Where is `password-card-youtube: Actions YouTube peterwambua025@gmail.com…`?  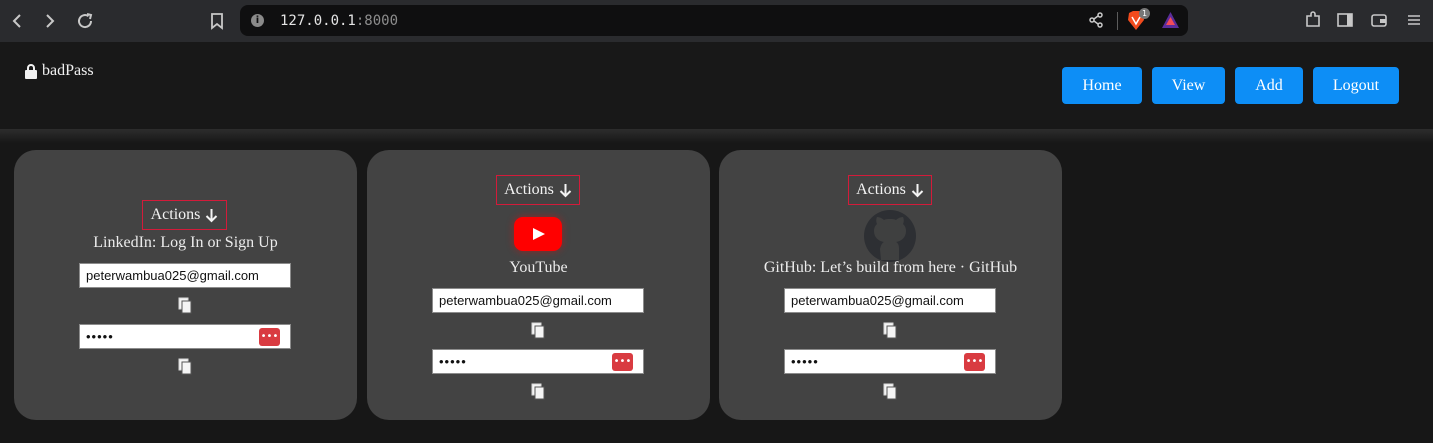 password-card-youtube: Actions YouTube peterwambua025@gmail.com… is located at coordinates (538, 285).